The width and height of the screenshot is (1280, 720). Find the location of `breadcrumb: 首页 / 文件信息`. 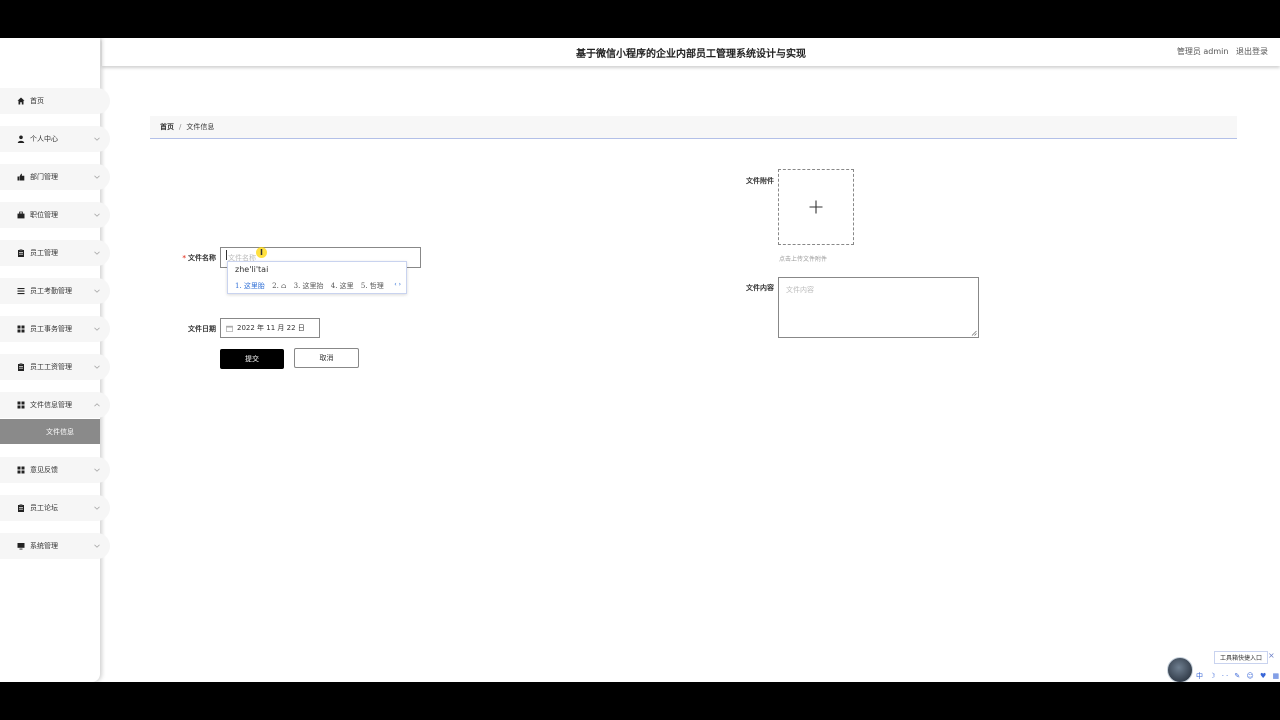

breadcrumb: 首页 / 文件信息 is located at coordinates (693, 127).